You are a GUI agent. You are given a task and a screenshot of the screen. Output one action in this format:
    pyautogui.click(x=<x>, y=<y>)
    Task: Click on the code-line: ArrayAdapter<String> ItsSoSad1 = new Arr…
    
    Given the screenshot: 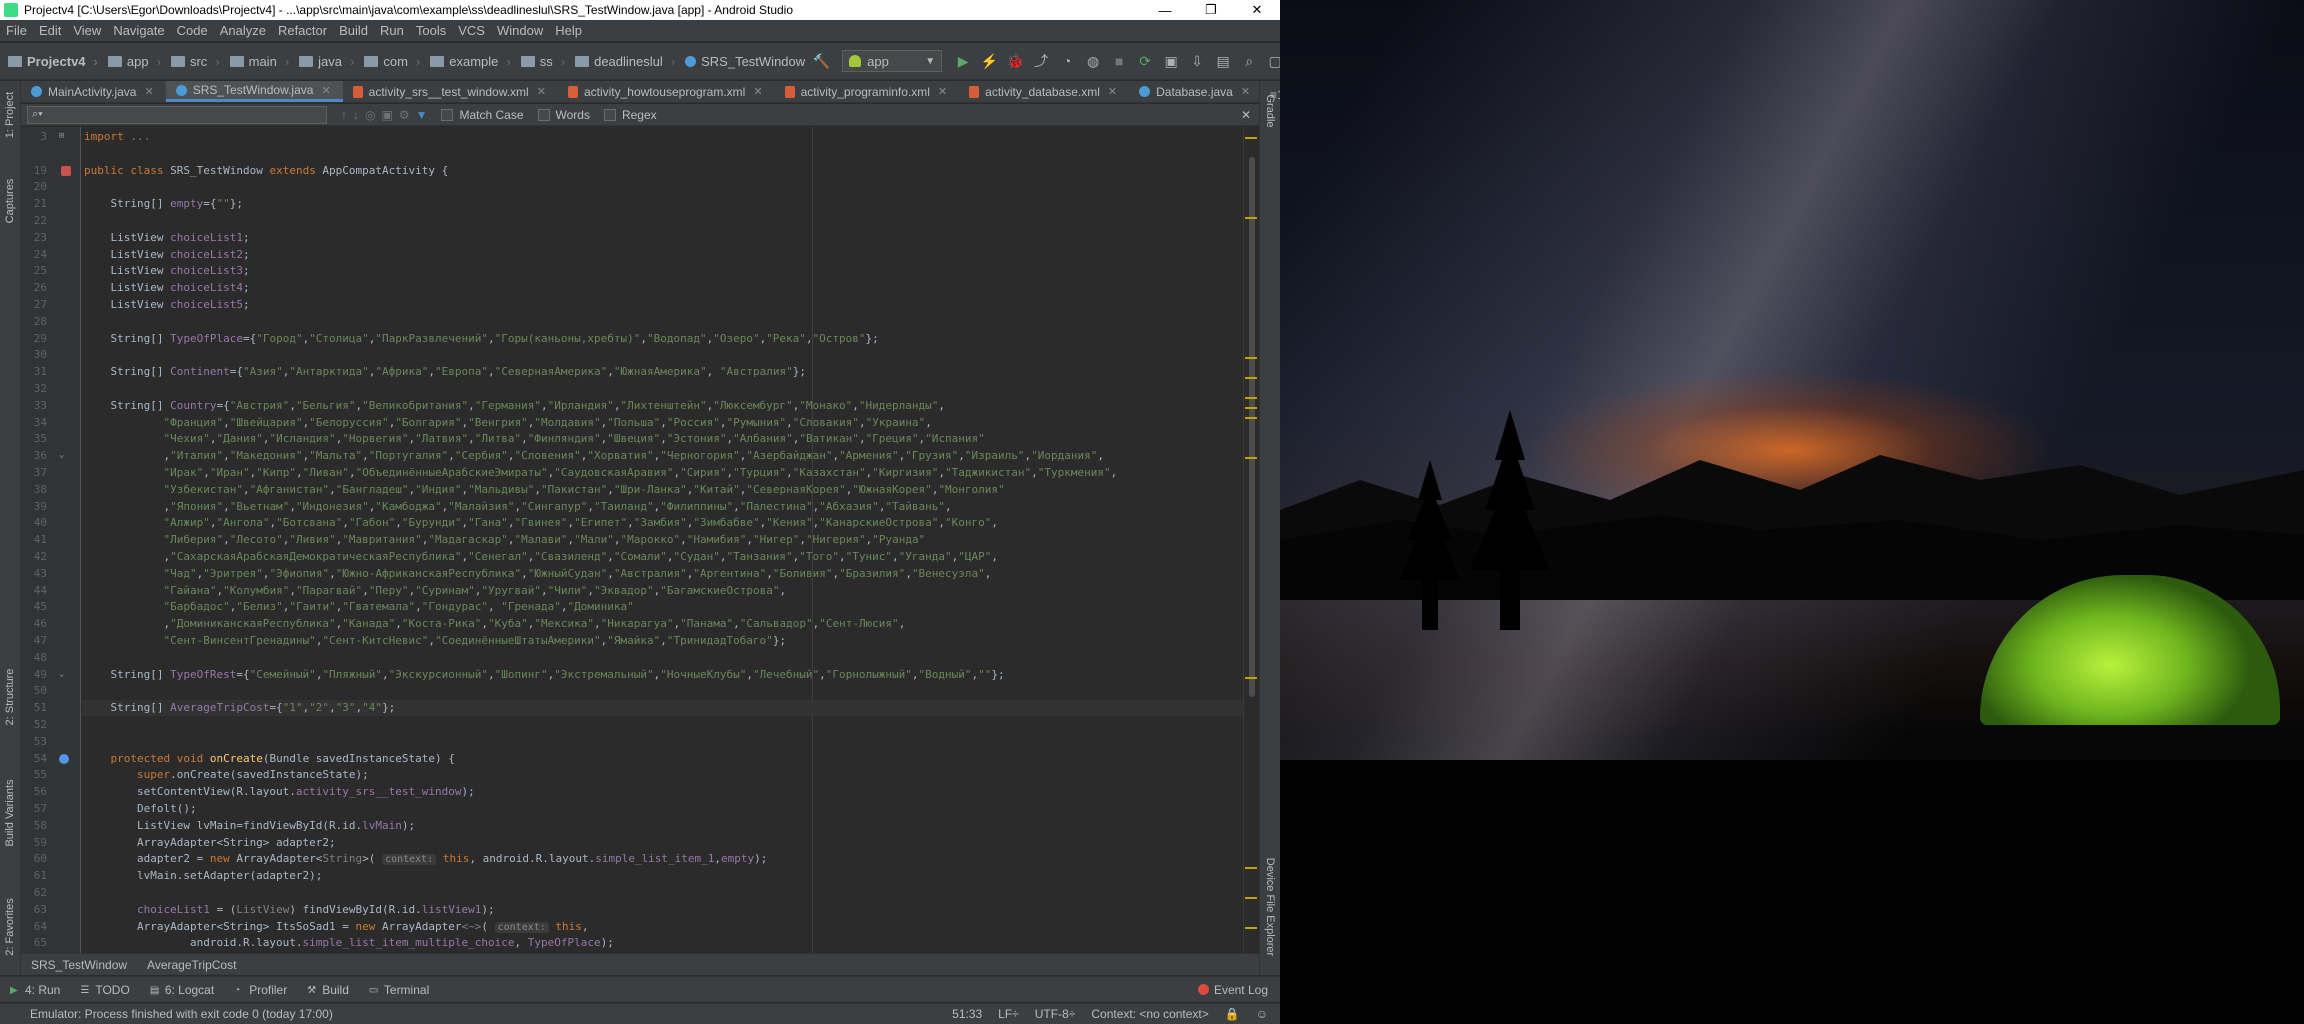 What is the action you would take?
    pyautogui.click(x=336, y=927)
    